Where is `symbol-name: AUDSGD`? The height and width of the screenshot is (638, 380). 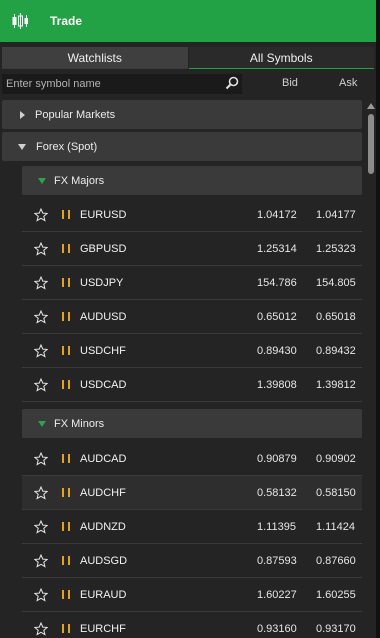
symbol-name: AUDSGD is located at coordinates (104, 560).